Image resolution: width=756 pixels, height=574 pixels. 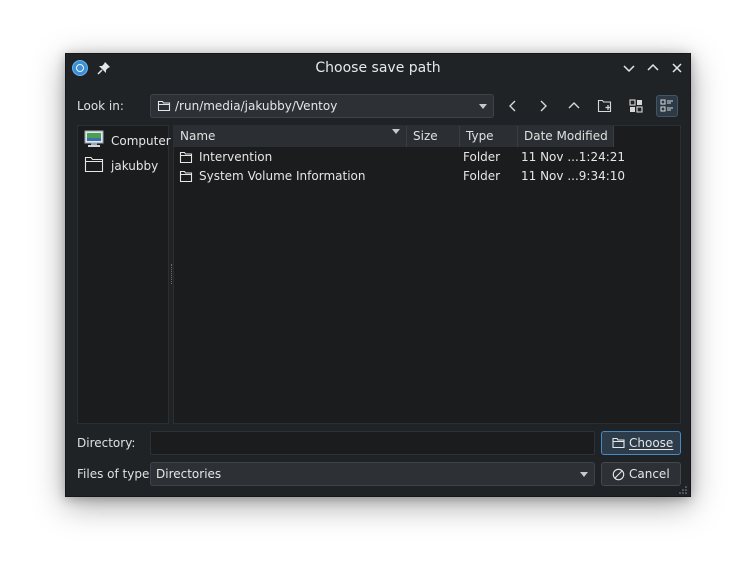 What do you see at coordinates (651, 443) in the screenshot?
I see `choose-label: Choose` at bounding box center [651, 443].